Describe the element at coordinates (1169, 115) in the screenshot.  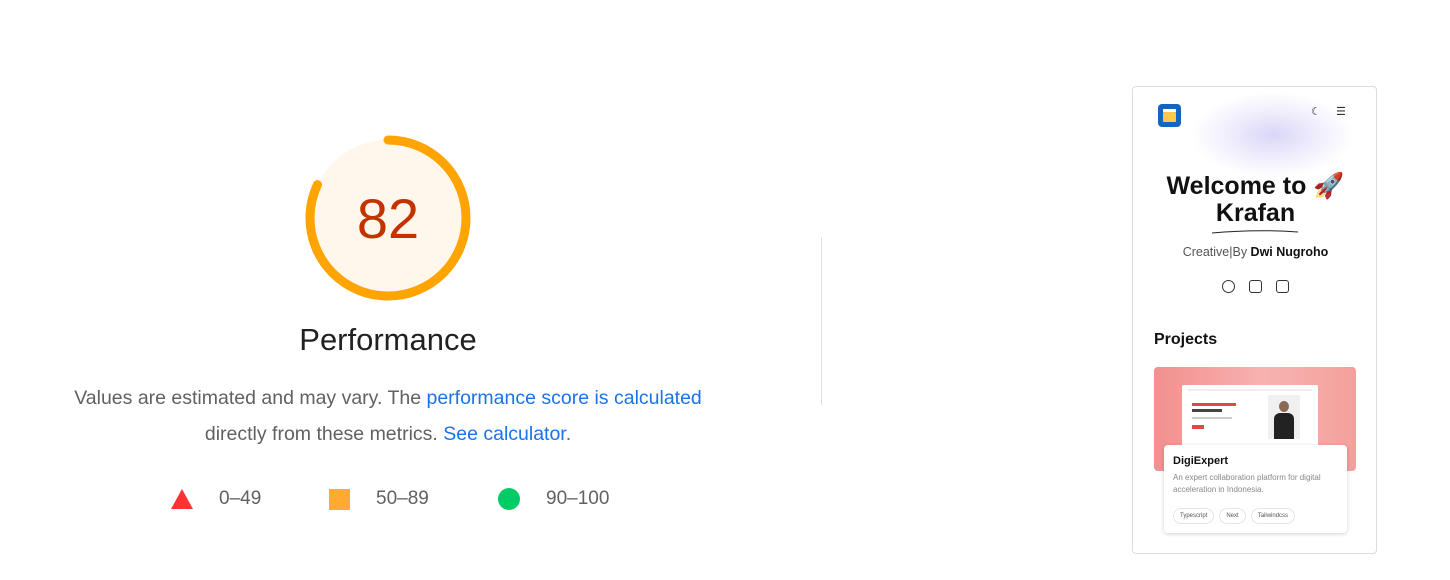
I see `site-logo-icon` at that location.